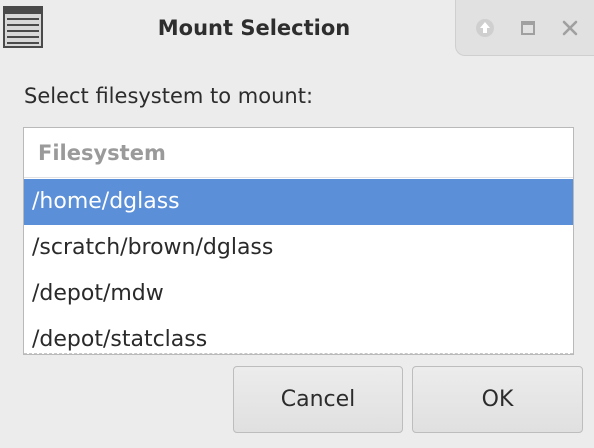 The height and width of the screenshot is (448, 594). What do you see at coordinates (169, 96) in the screenshot?
I see `prompt-label: Select filesystem to mount:` at bounding box center [169, 96].